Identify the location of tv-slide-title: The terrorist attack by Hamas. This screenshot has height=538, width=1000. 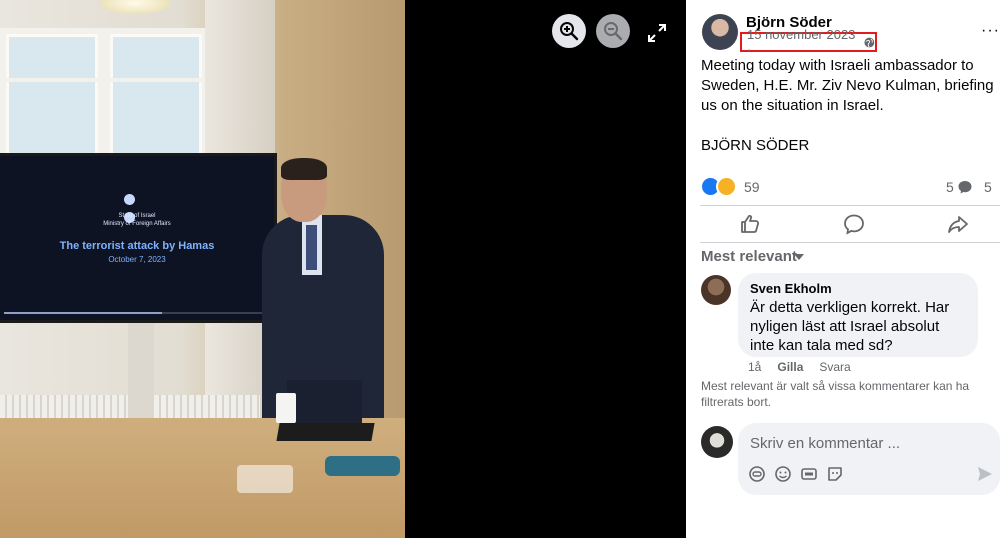
(137, 246).